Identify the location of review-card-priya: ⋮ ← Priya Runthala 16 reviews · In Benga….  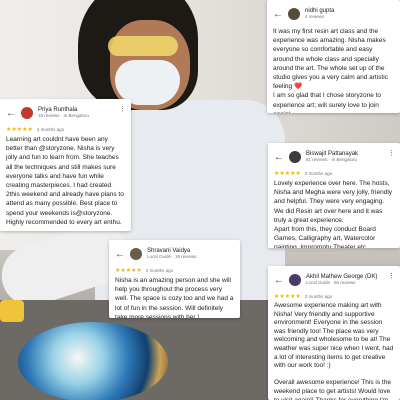
(65, 165).